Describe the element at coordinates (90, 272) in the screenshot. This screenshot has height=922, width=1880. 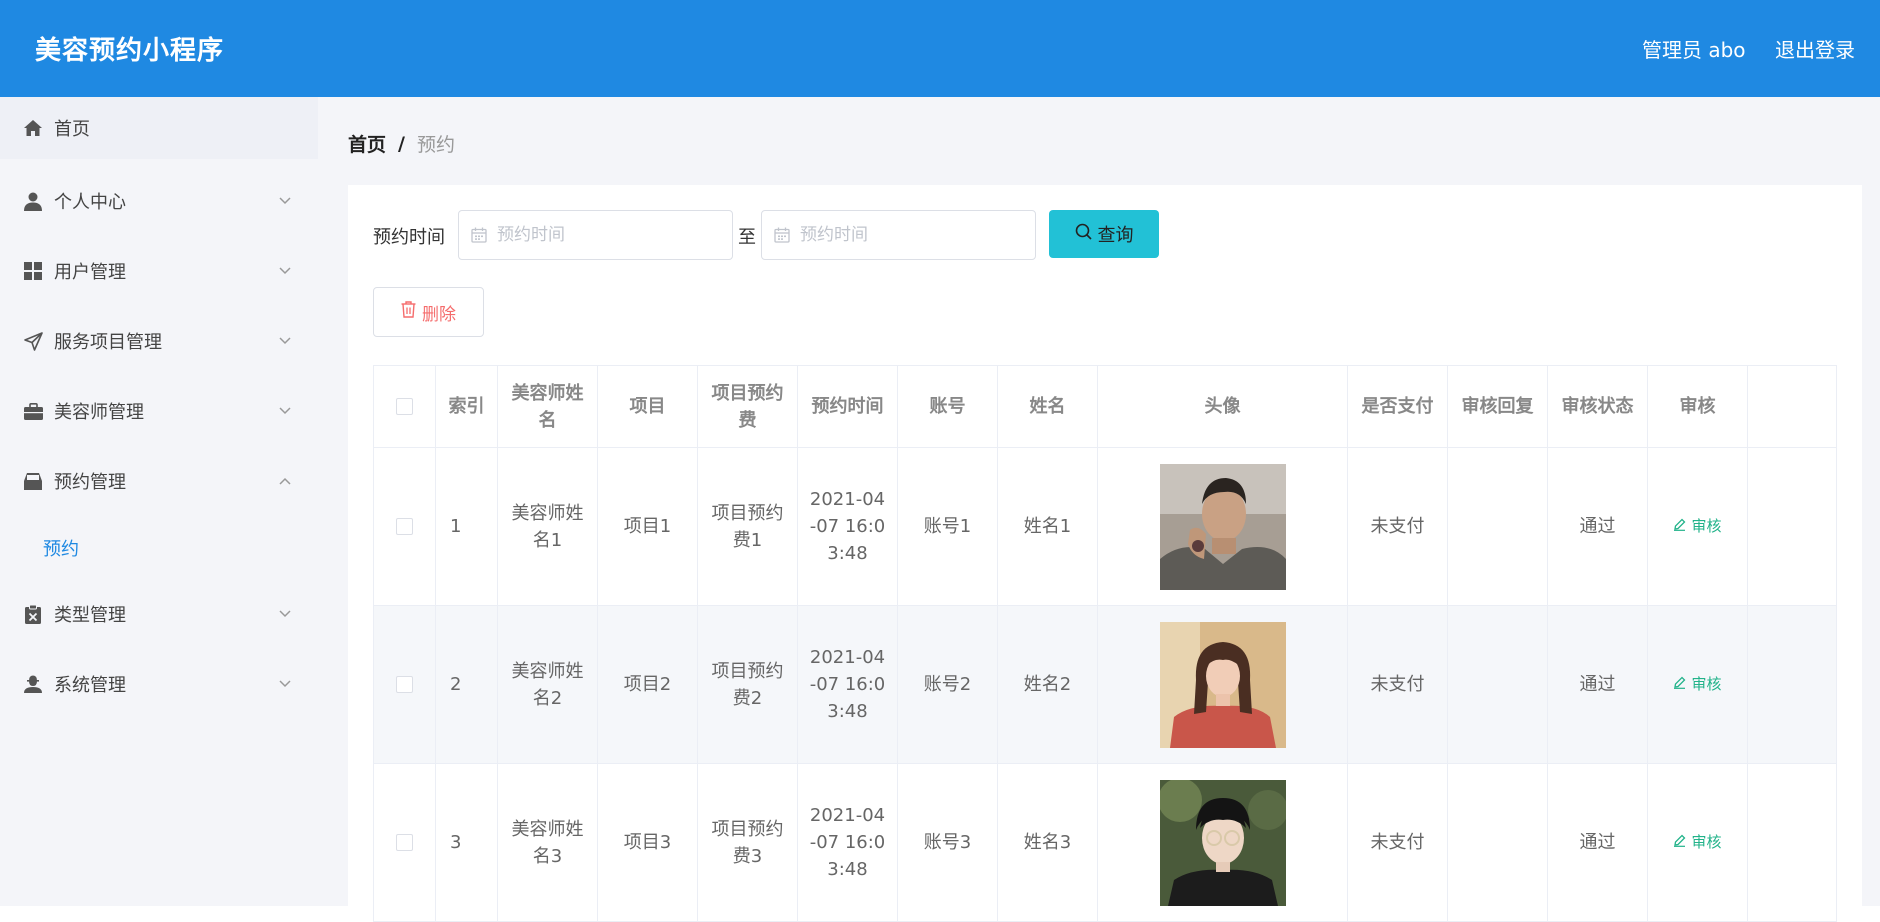
I see `sidebar-item-label: 用户管理` at that location.